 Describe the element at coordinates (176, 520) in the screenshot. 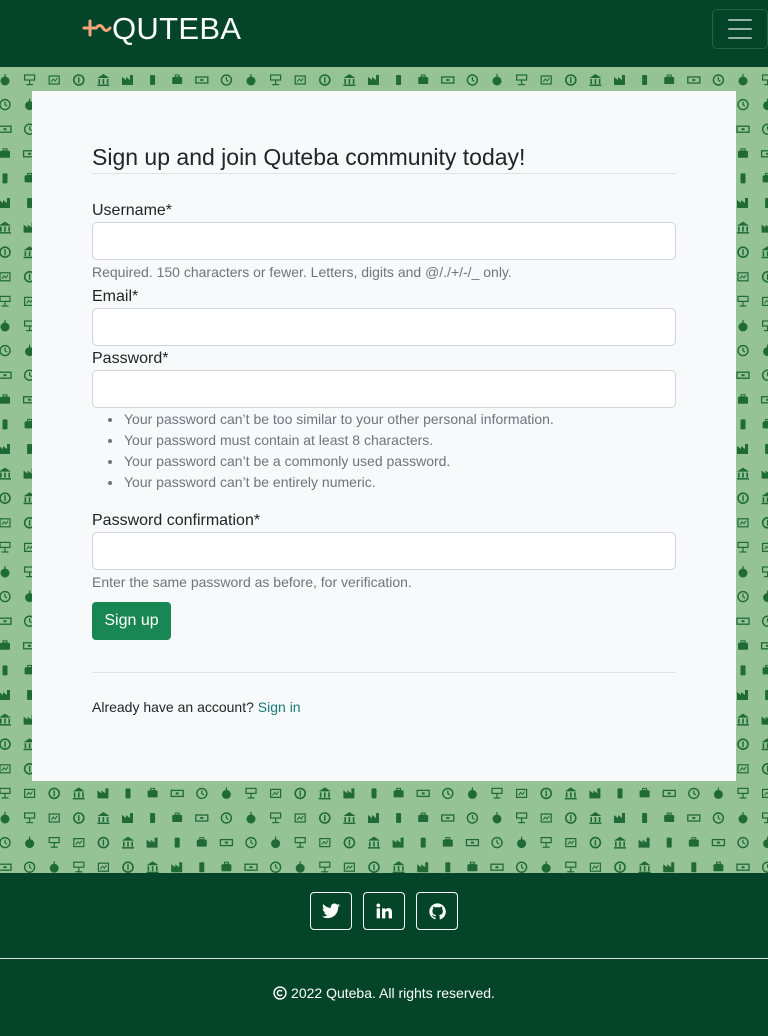

I see `password-confirmation-label: Password confirmation*` at that location.